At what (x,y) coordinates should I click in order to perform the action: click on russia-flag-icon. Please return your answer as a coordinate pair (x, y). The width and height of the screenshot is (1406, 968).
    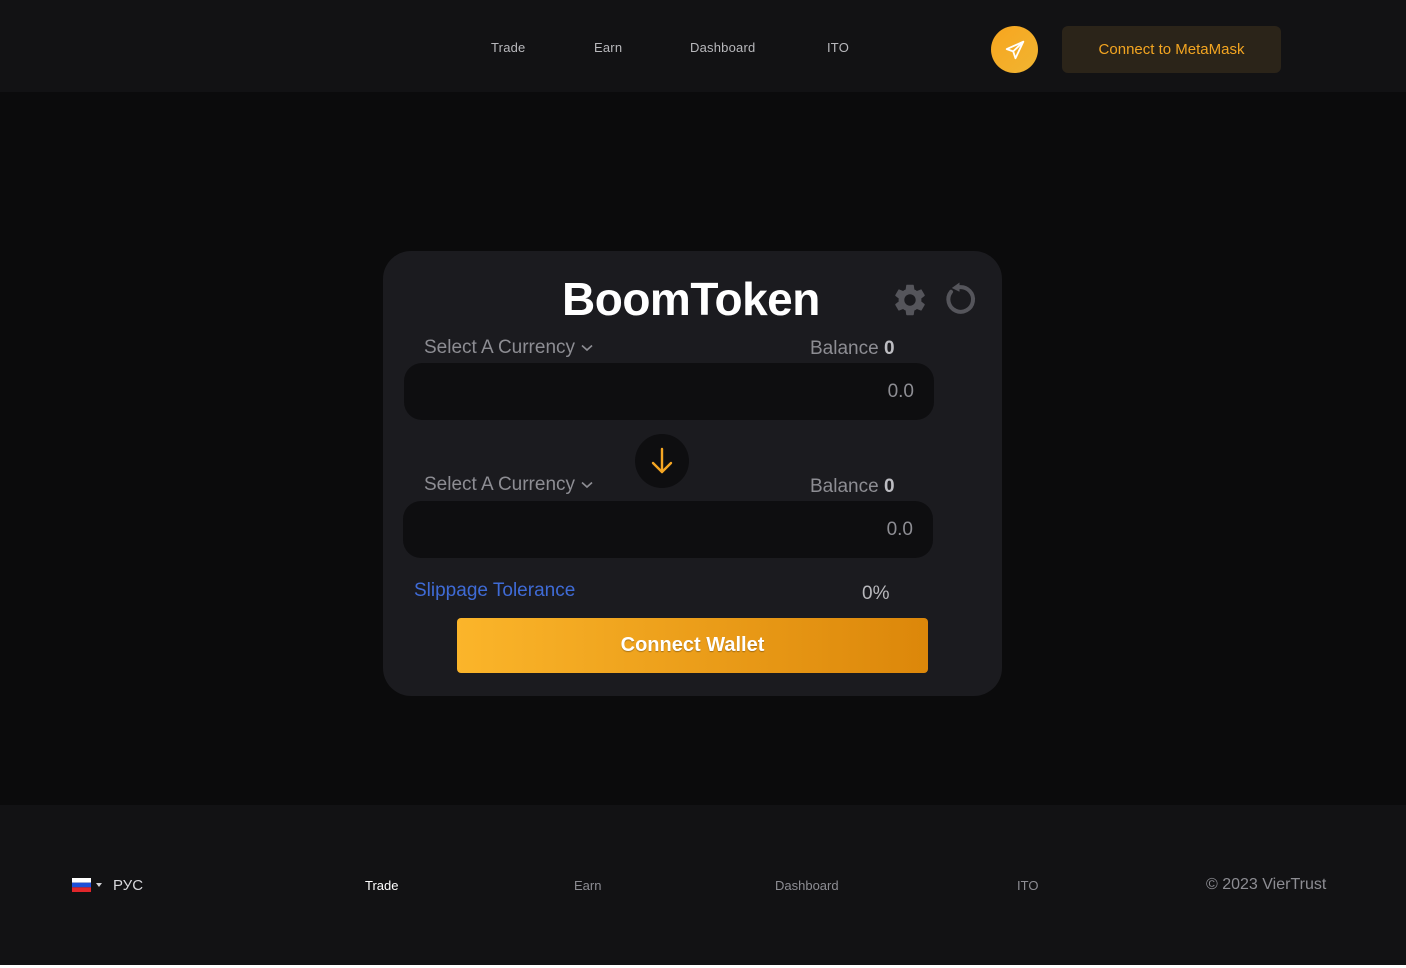
    Looking at the image, I should click on (81, 885).